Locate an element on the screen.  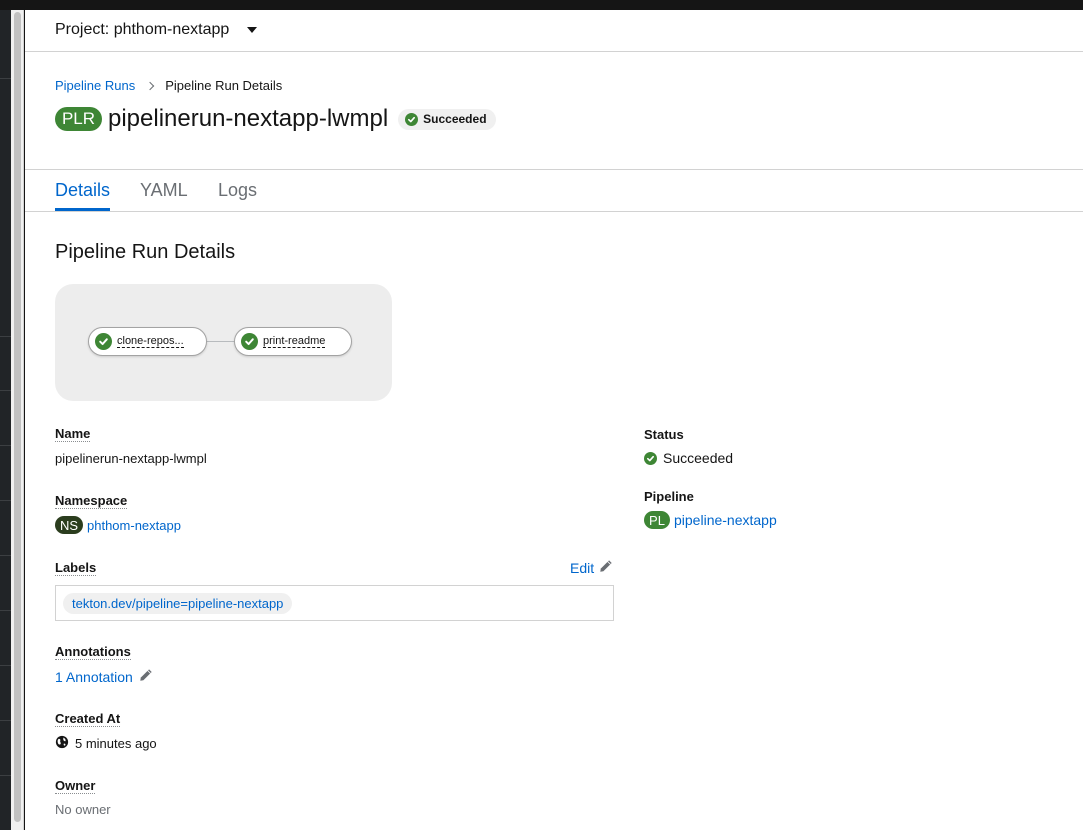
status-badge-label: Succeeded is located at coordinates (455, 119).